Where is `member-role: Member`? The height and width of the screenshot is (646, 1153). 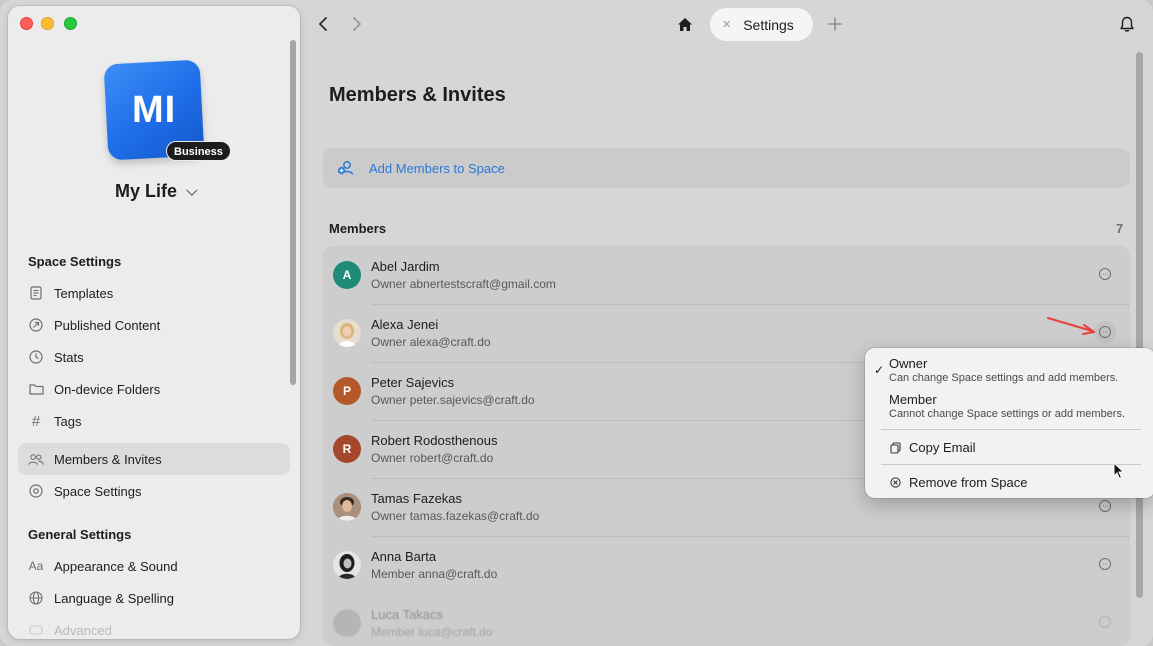 member-role: Member is located at coordinates (393, 632).